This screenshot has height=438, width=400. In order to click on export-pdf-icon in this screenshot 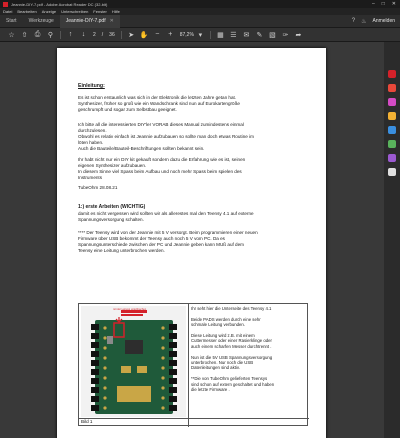, I will do `click(392, 74)`.